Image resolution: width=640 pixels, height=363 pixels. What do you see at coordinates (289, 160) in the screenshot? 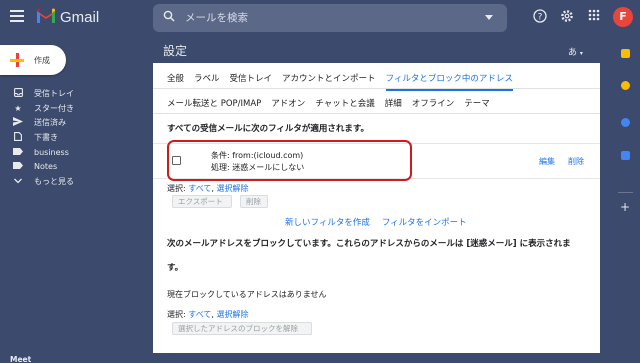
I see `highlight-annotation` at bounding box center [289, 160].